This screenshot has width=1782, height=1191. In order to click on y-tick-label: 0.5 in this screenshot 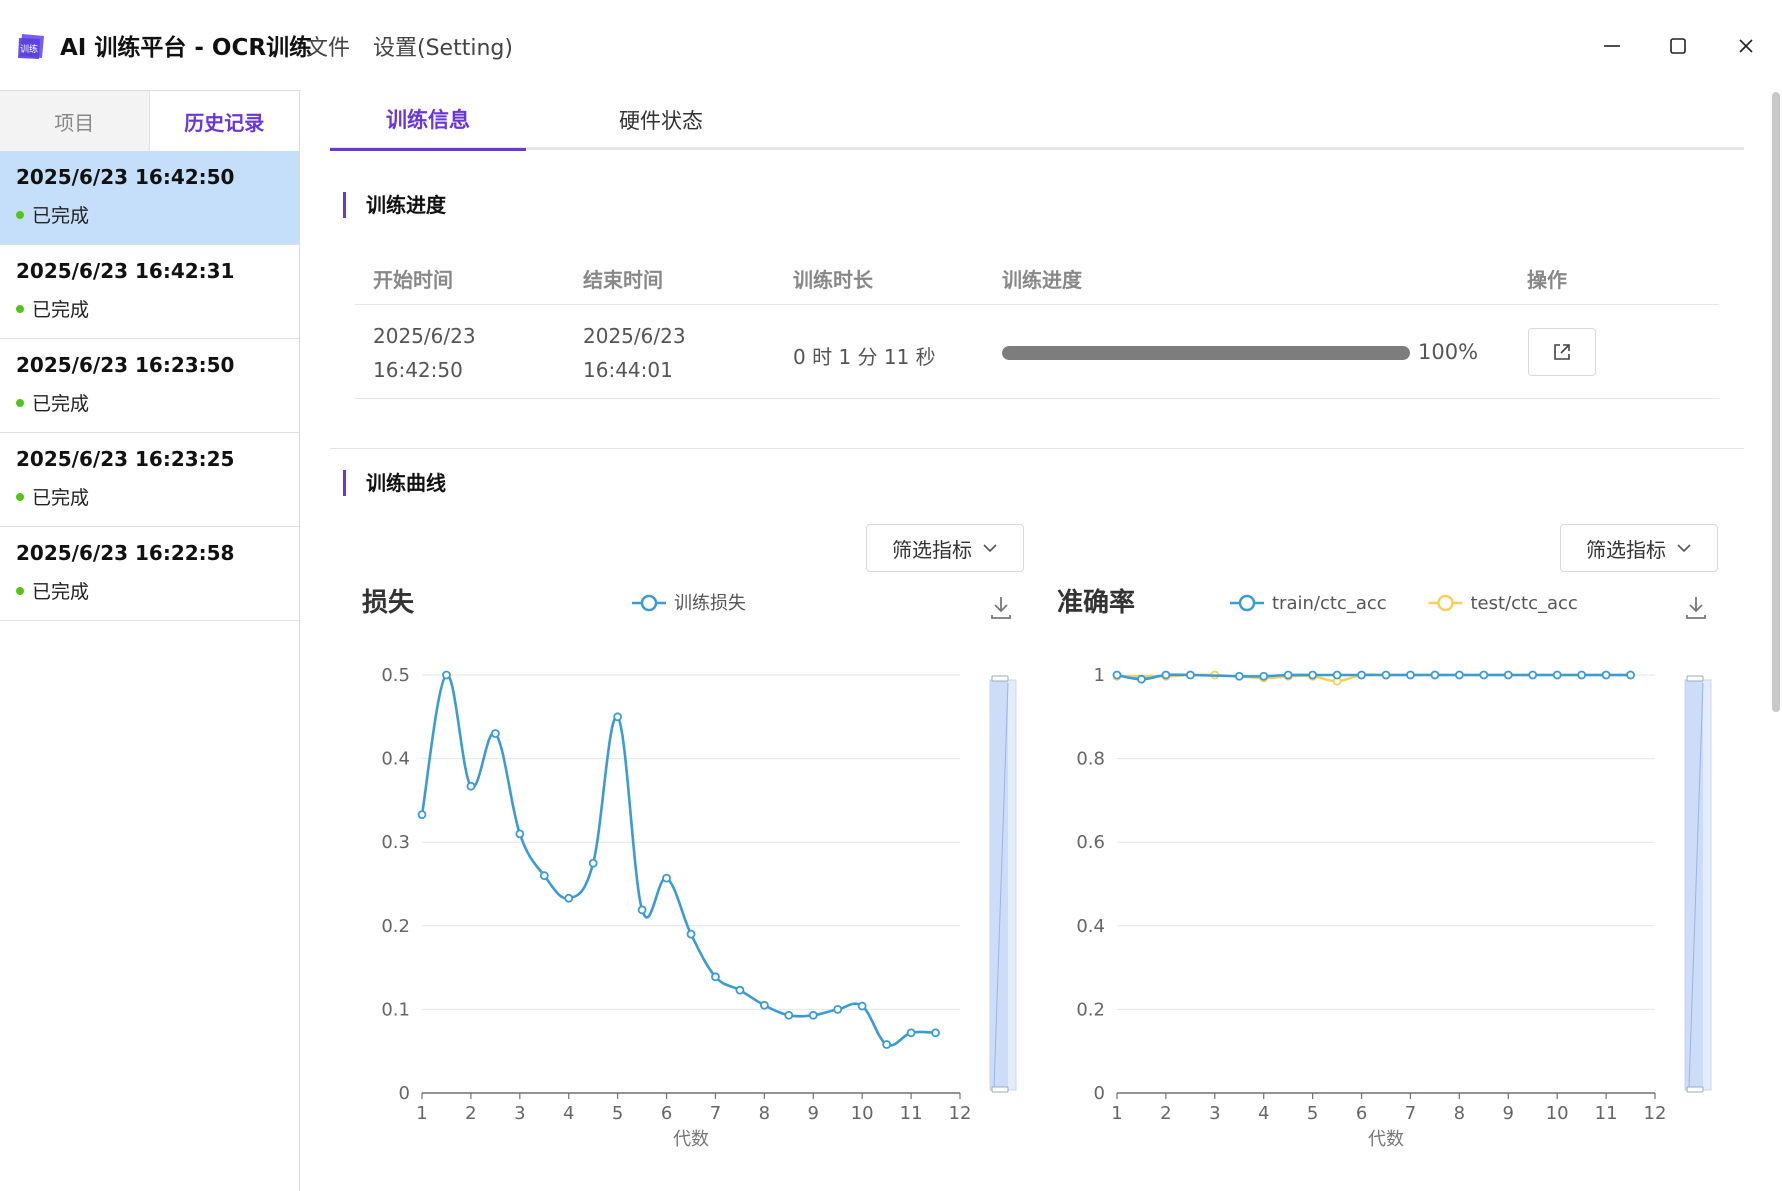, I will do `click(395, 675)`.